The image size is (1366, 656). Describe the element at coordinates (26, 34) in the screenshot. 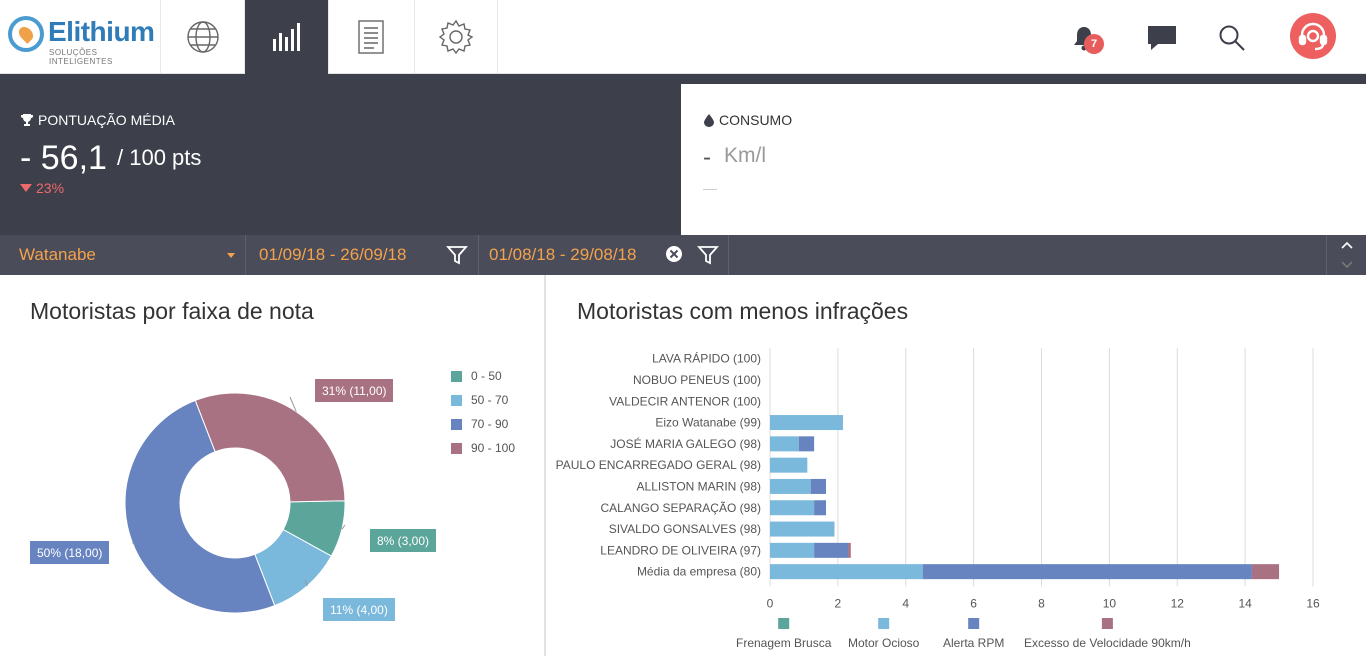

I see `logo-mark` at that location.